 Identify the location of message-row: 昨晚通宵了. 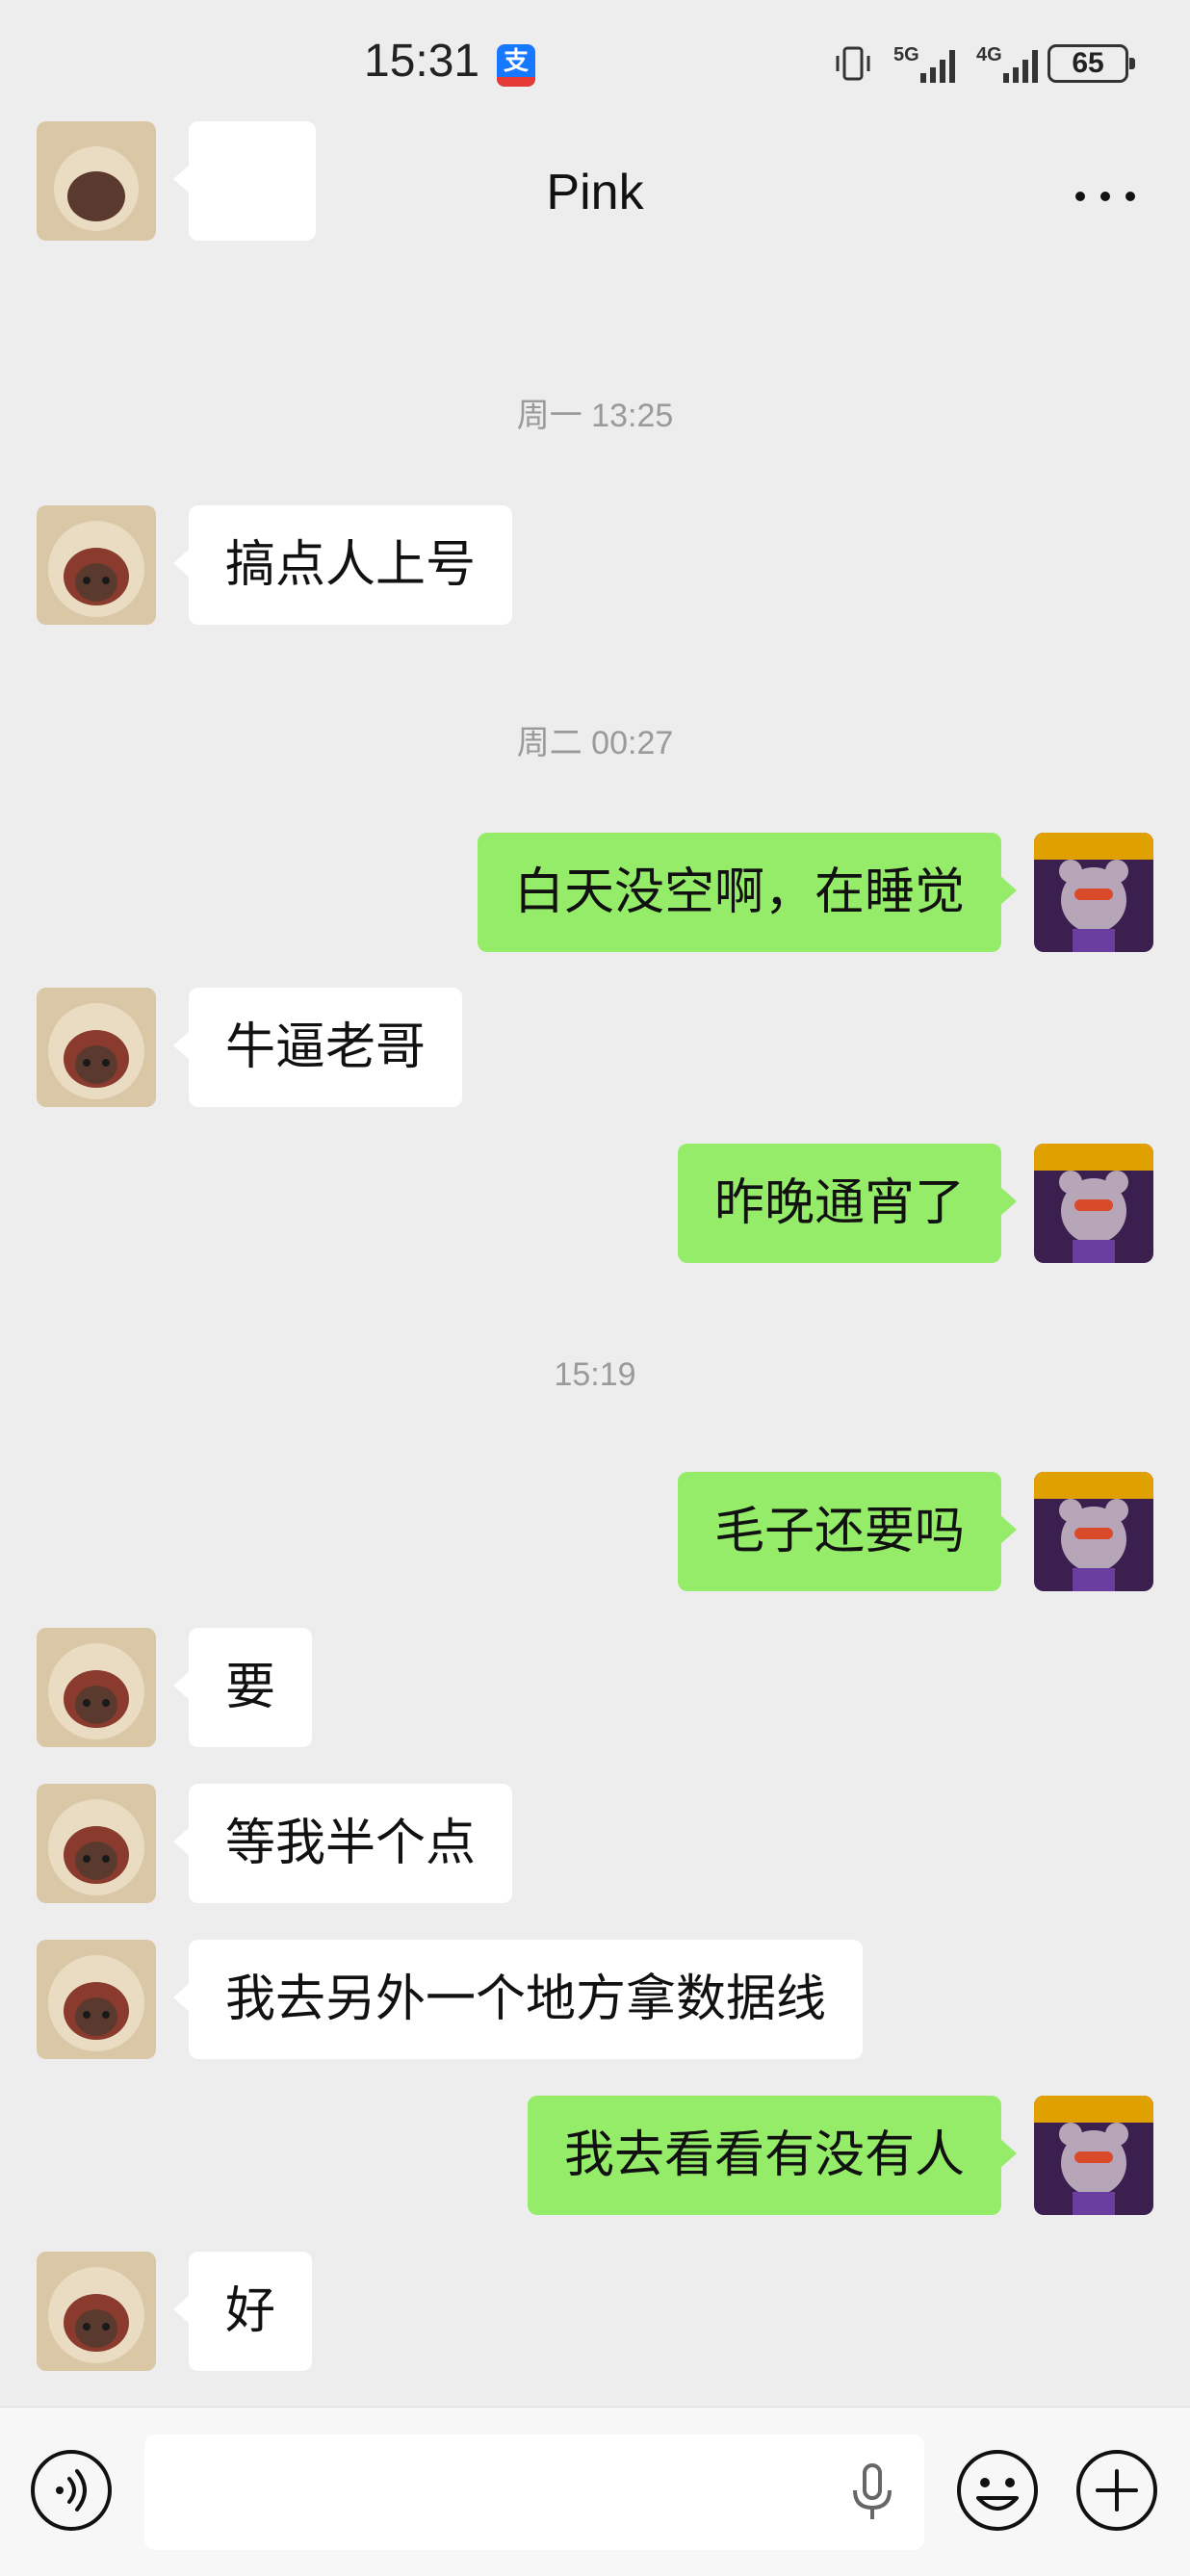
(595, 1204).